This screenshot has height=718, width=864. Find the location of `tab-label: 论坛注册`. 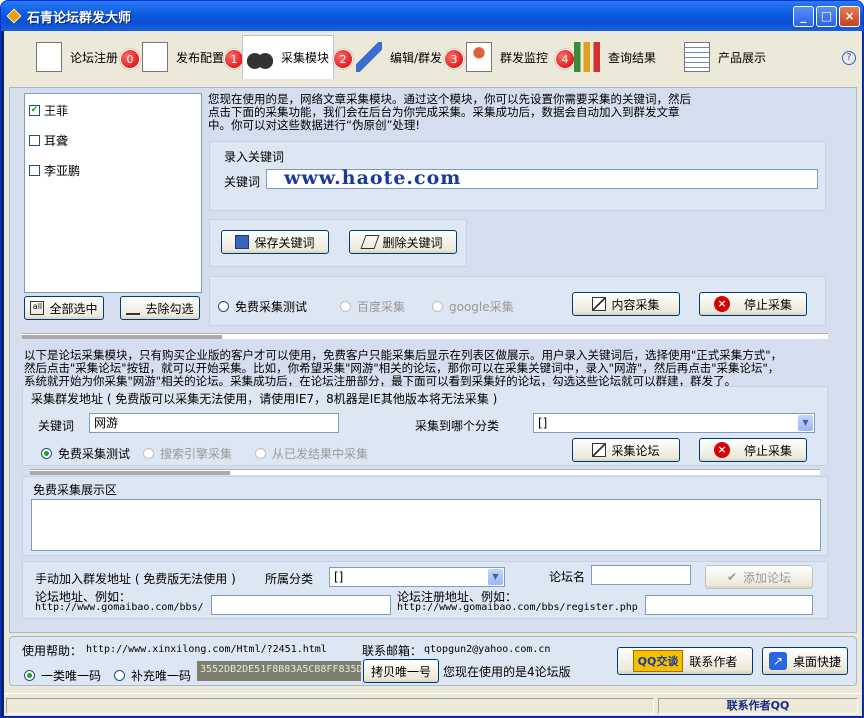

tab-label: 论坛注册 is located at coordinates (94, 57).